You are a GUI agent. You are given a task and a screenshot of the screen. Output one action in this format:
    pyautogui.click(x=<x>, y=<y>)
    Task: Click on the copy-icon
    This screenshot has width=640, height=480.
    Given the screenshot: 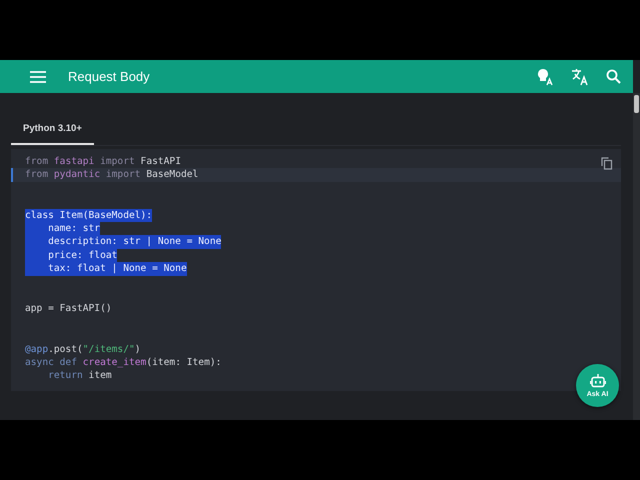 What is the action you would take?
    pyautogui.click(x=607, y=163)
    